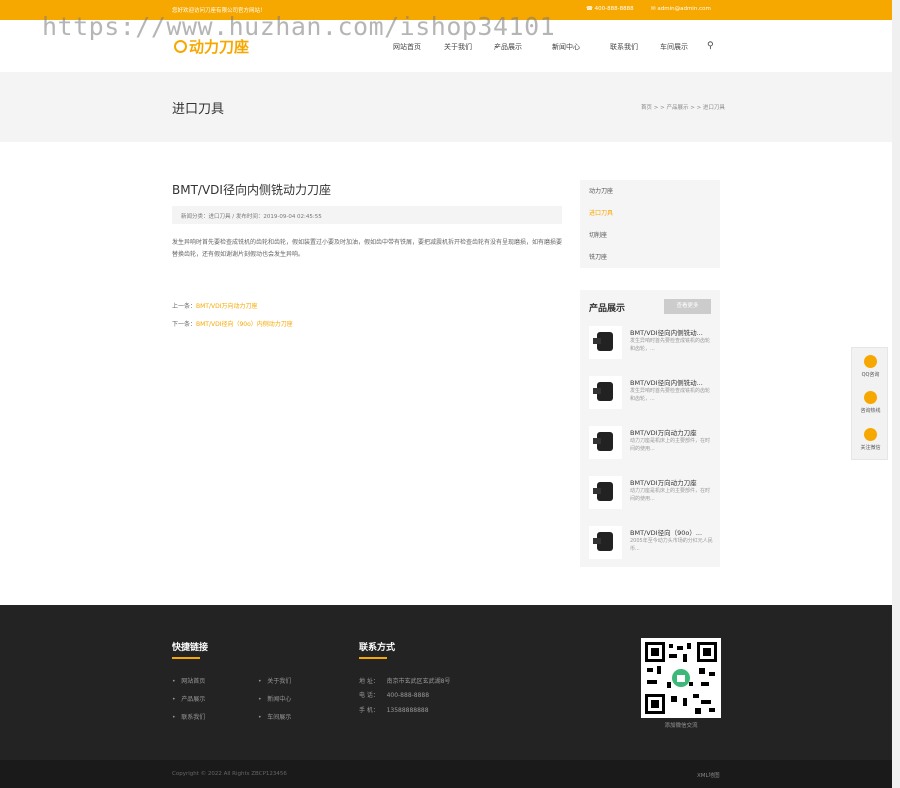 The width and height of the screenshot is (900, 788). What do you see at coordinates (870, 448) in the screenshot?
I see `wechat-label: 关注微信` at bounding box center [870, 448].